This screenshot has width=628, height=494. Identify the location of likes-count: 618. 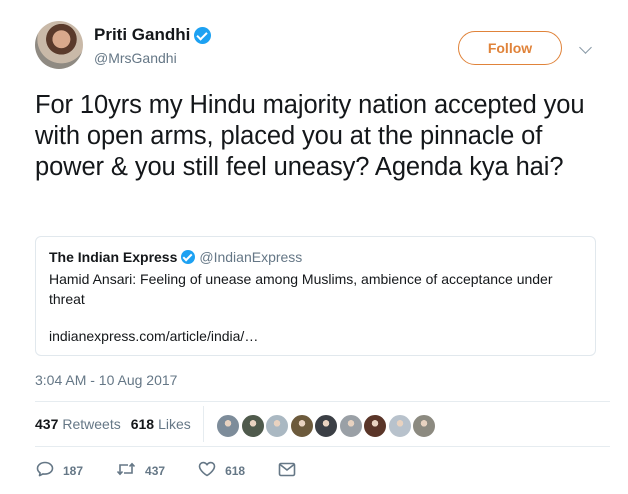
(142, 424).